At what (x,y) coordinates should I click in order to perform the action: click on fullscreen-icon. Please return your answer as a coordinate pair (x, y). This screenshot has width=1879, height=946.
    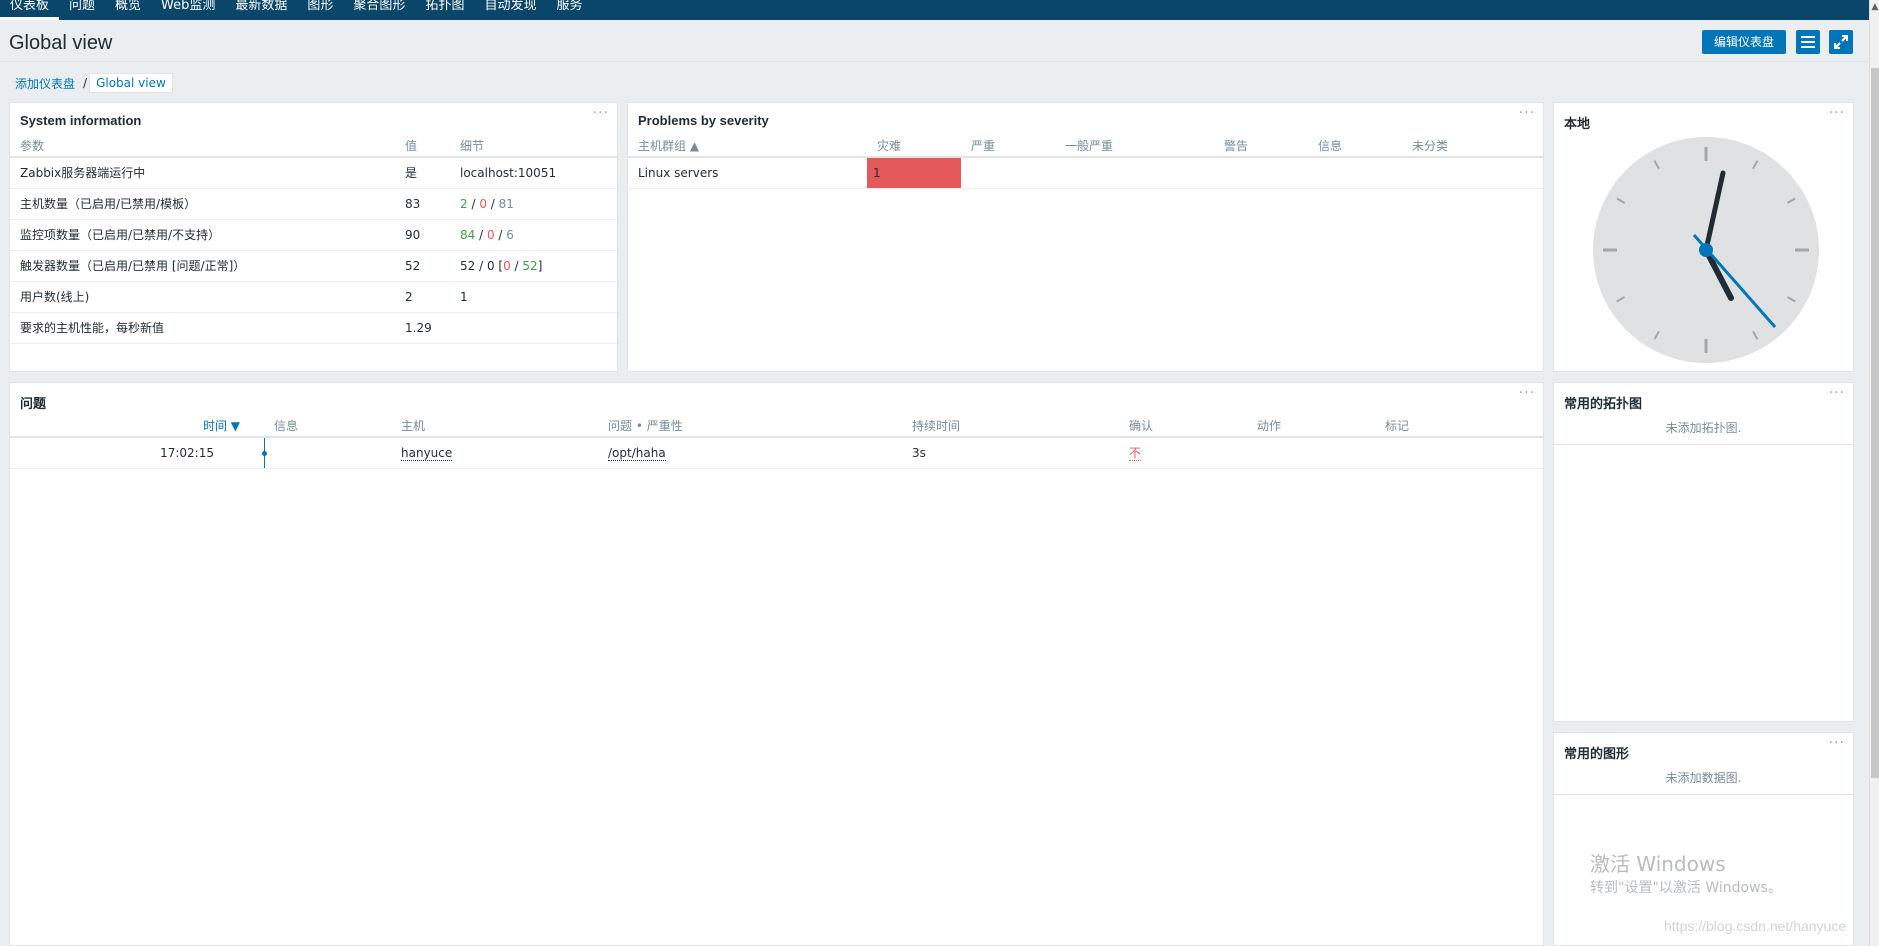
    Looking at the image, I should click on (1841, 42).